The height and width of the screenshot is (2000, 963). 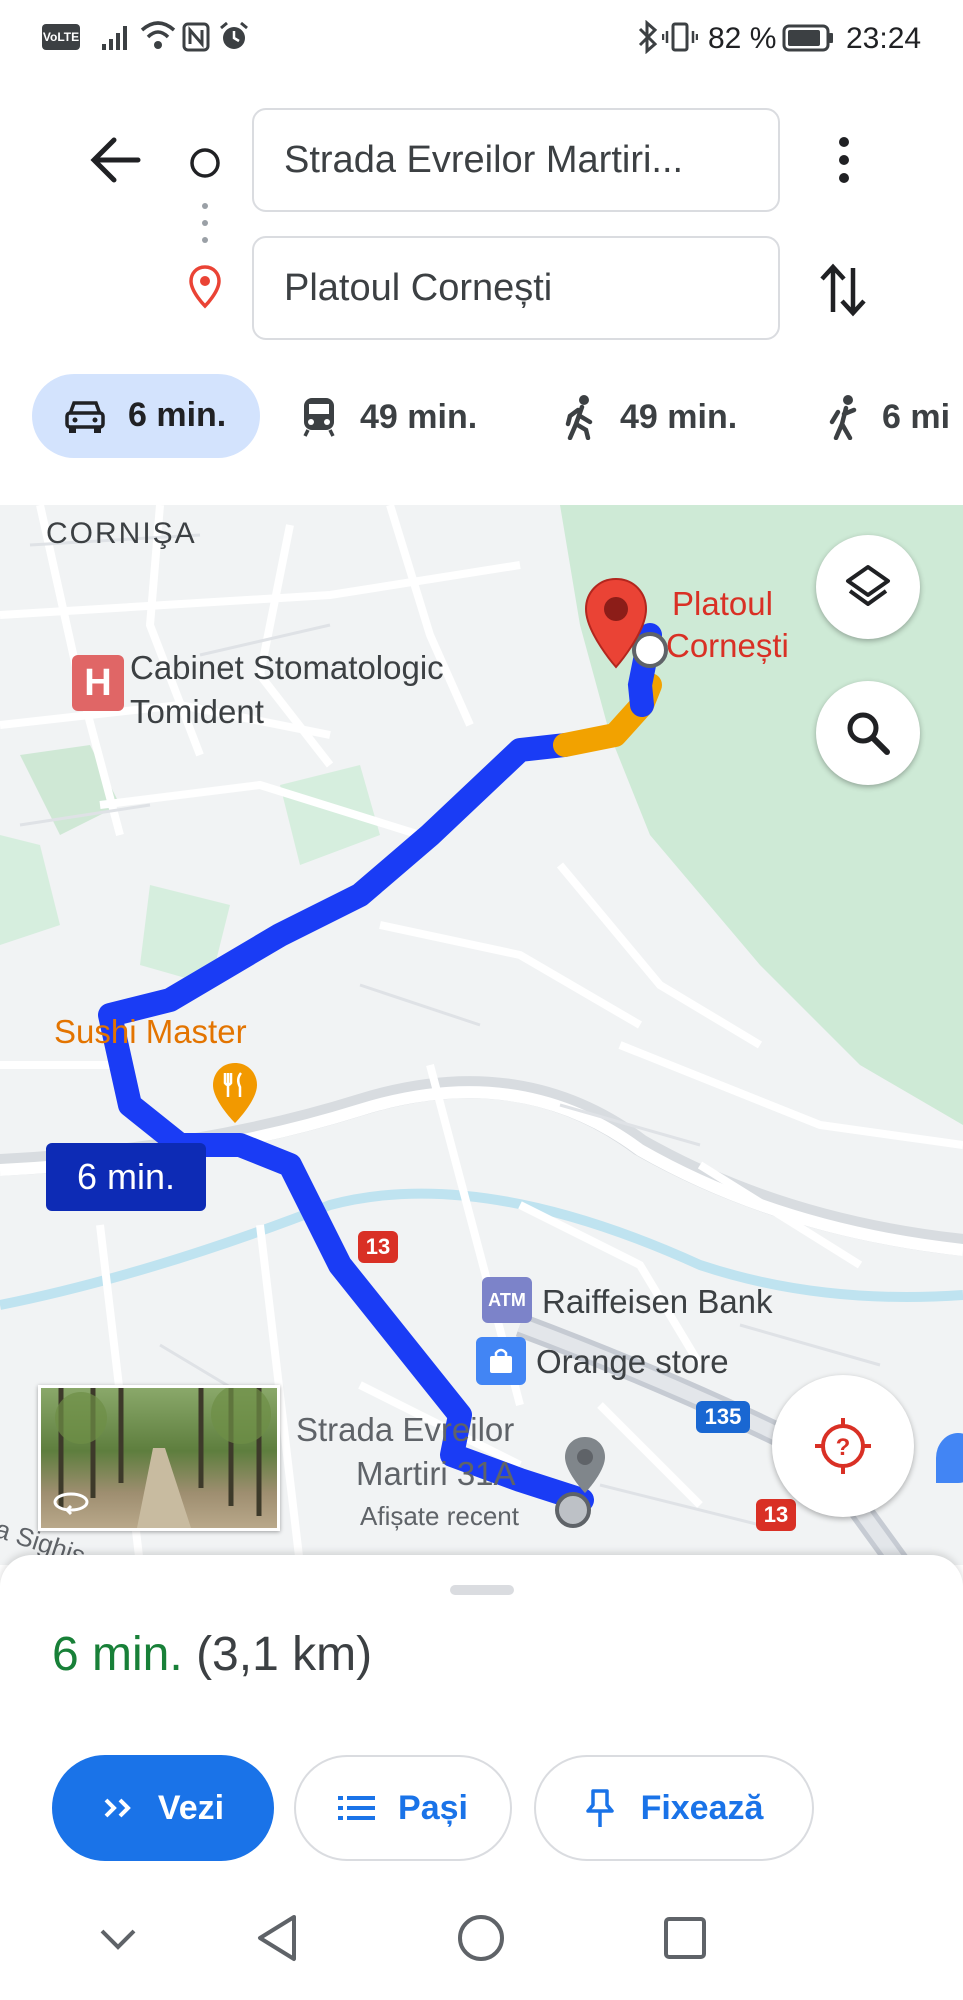 I want to click on mode-car-time: 6 min., so click(x=177, y=415).